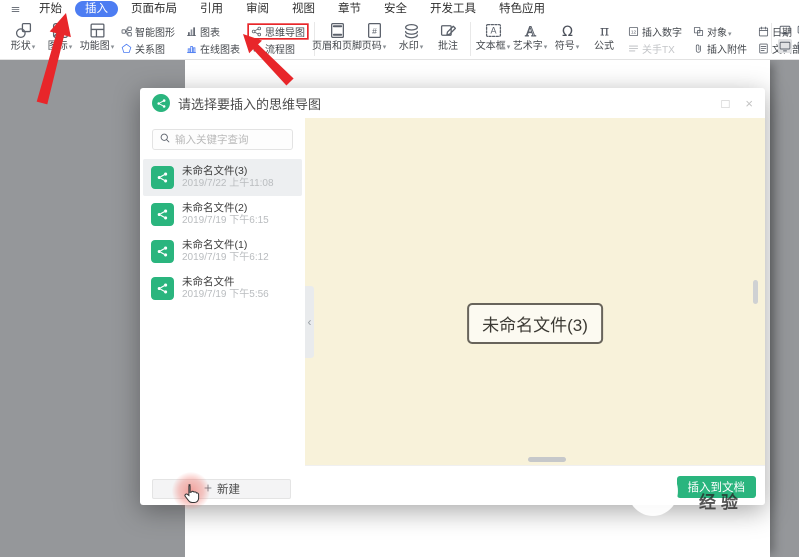 The width and height of the screenshot is (799, 557). Describe the element at coordinates (50, 9) in the screenshot. I see `menu-tab-home: 开始` at that location.